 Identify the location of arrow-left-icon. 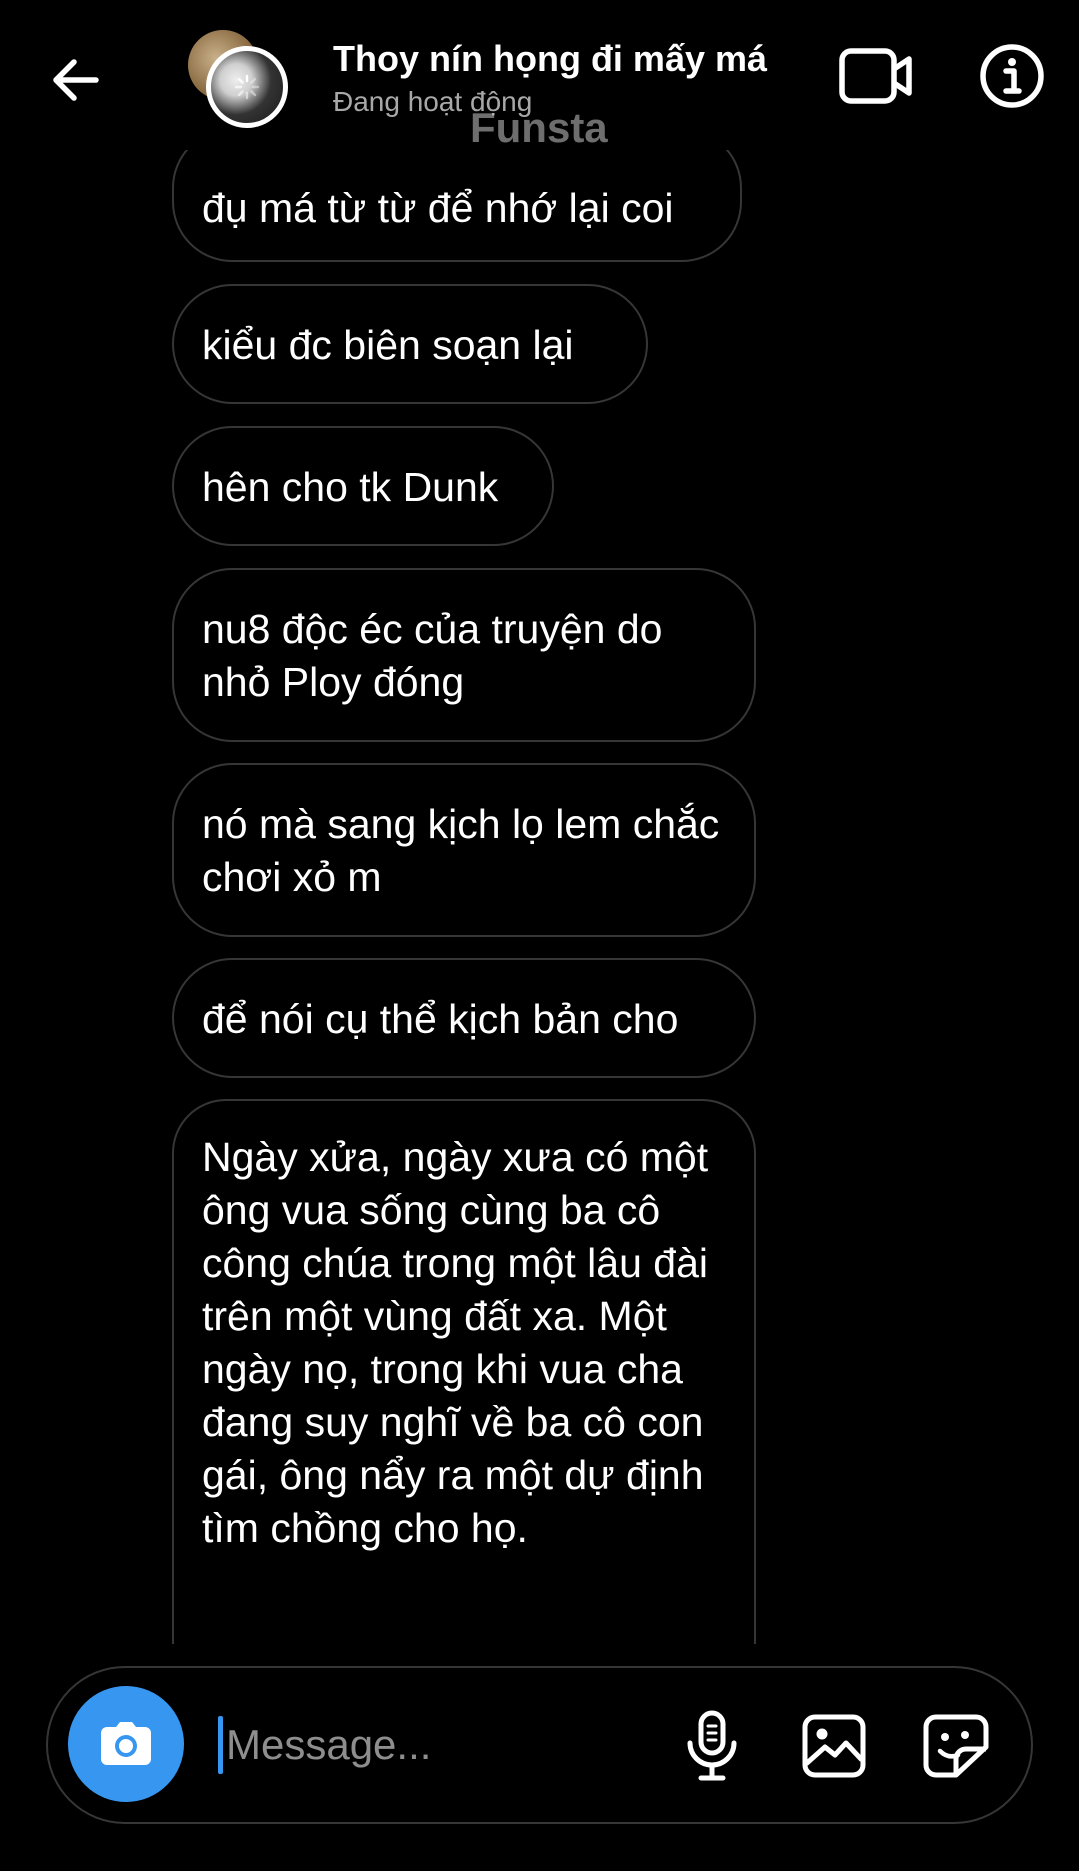
(76, 80).